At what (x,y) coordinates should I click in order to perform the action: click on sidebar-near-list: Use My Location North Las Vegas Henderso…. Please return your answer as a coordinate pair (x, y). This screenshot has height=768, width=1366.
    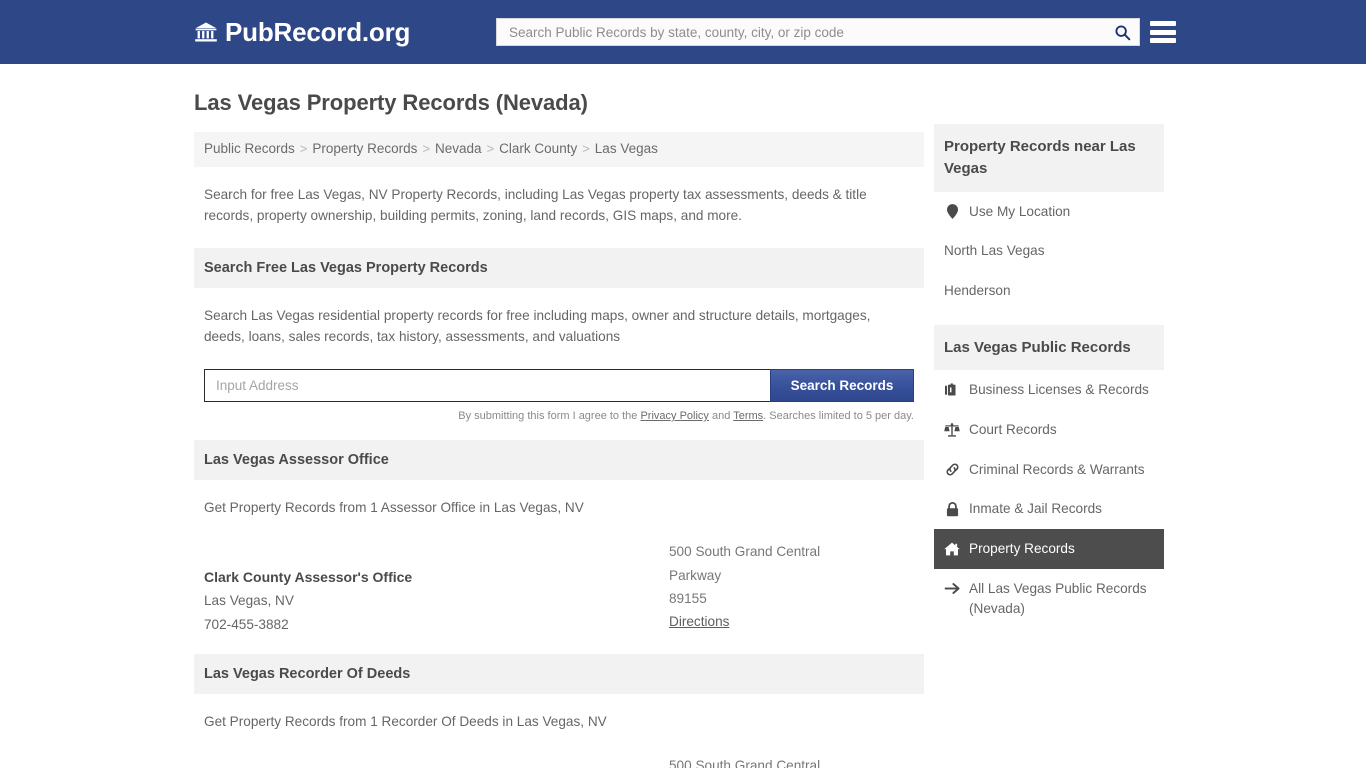
    Looking at the image, I should click on (1049, 251).